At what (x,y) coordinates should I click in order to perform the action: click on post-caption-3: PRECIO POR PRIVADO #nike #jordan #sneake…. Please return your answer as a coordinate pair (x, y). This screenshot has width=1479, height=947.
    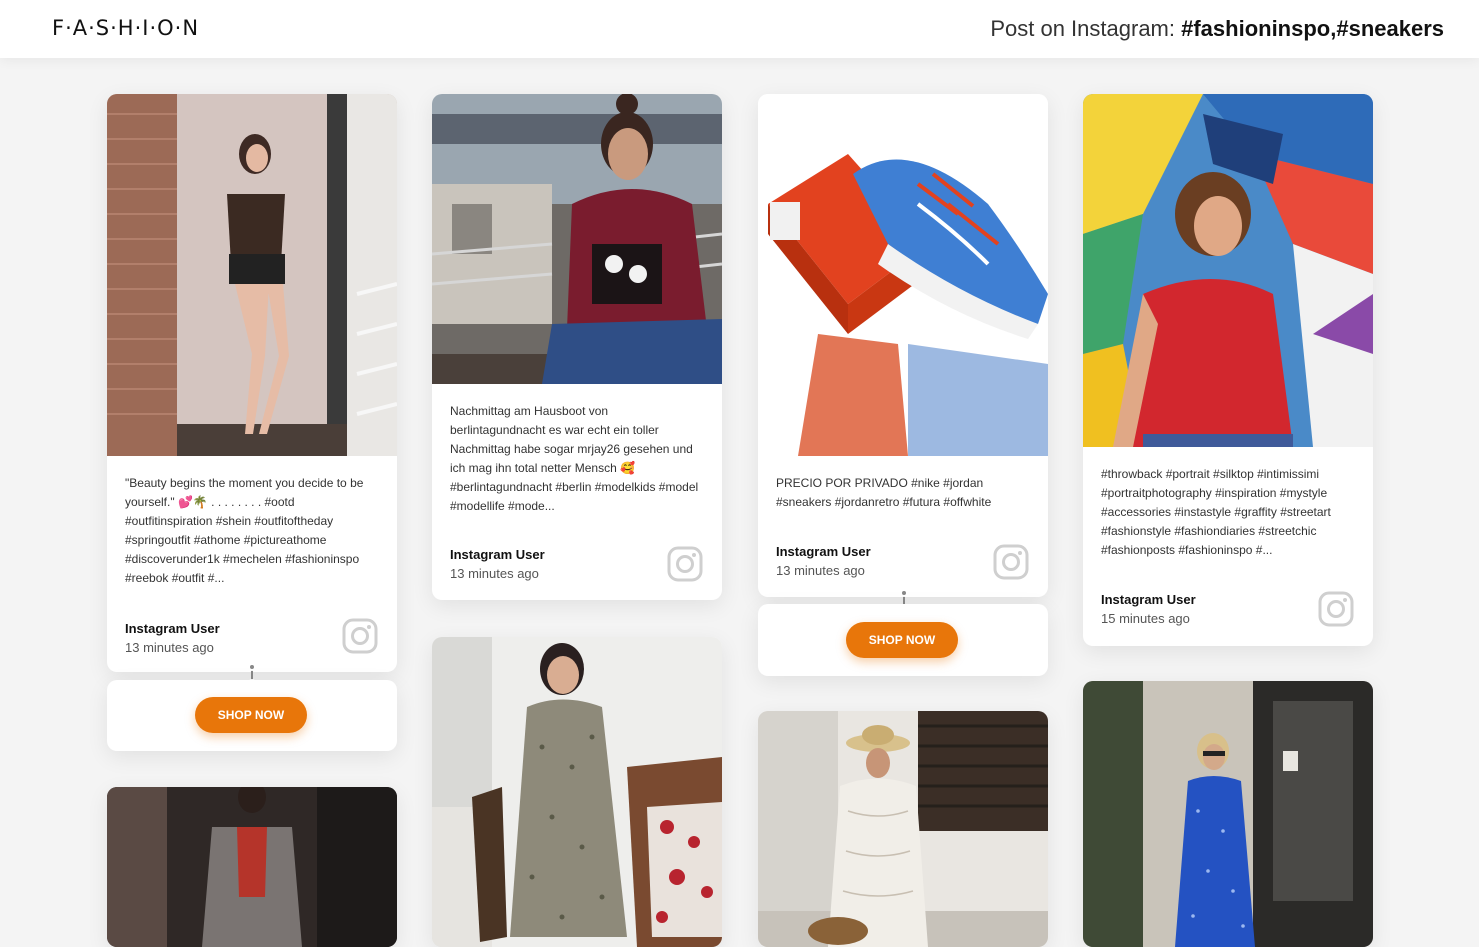
    Looking at the image, I should click on (884, 492).